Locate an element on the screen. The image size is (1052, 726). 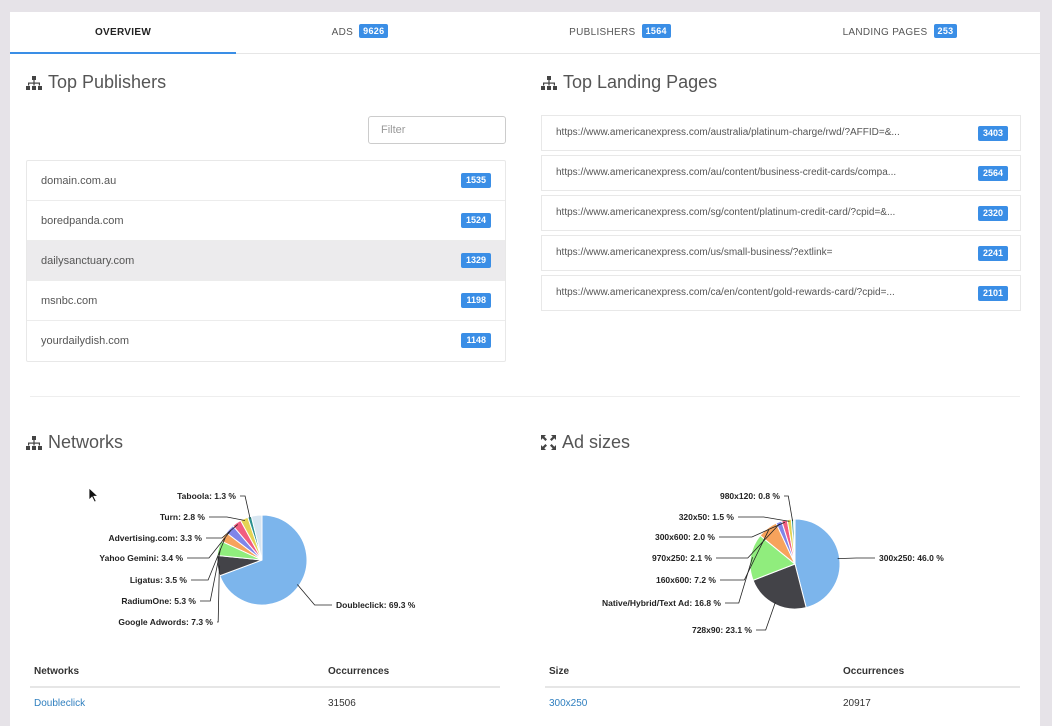
publisher-name: boredpanda.com is located at coordinates (82, 221).